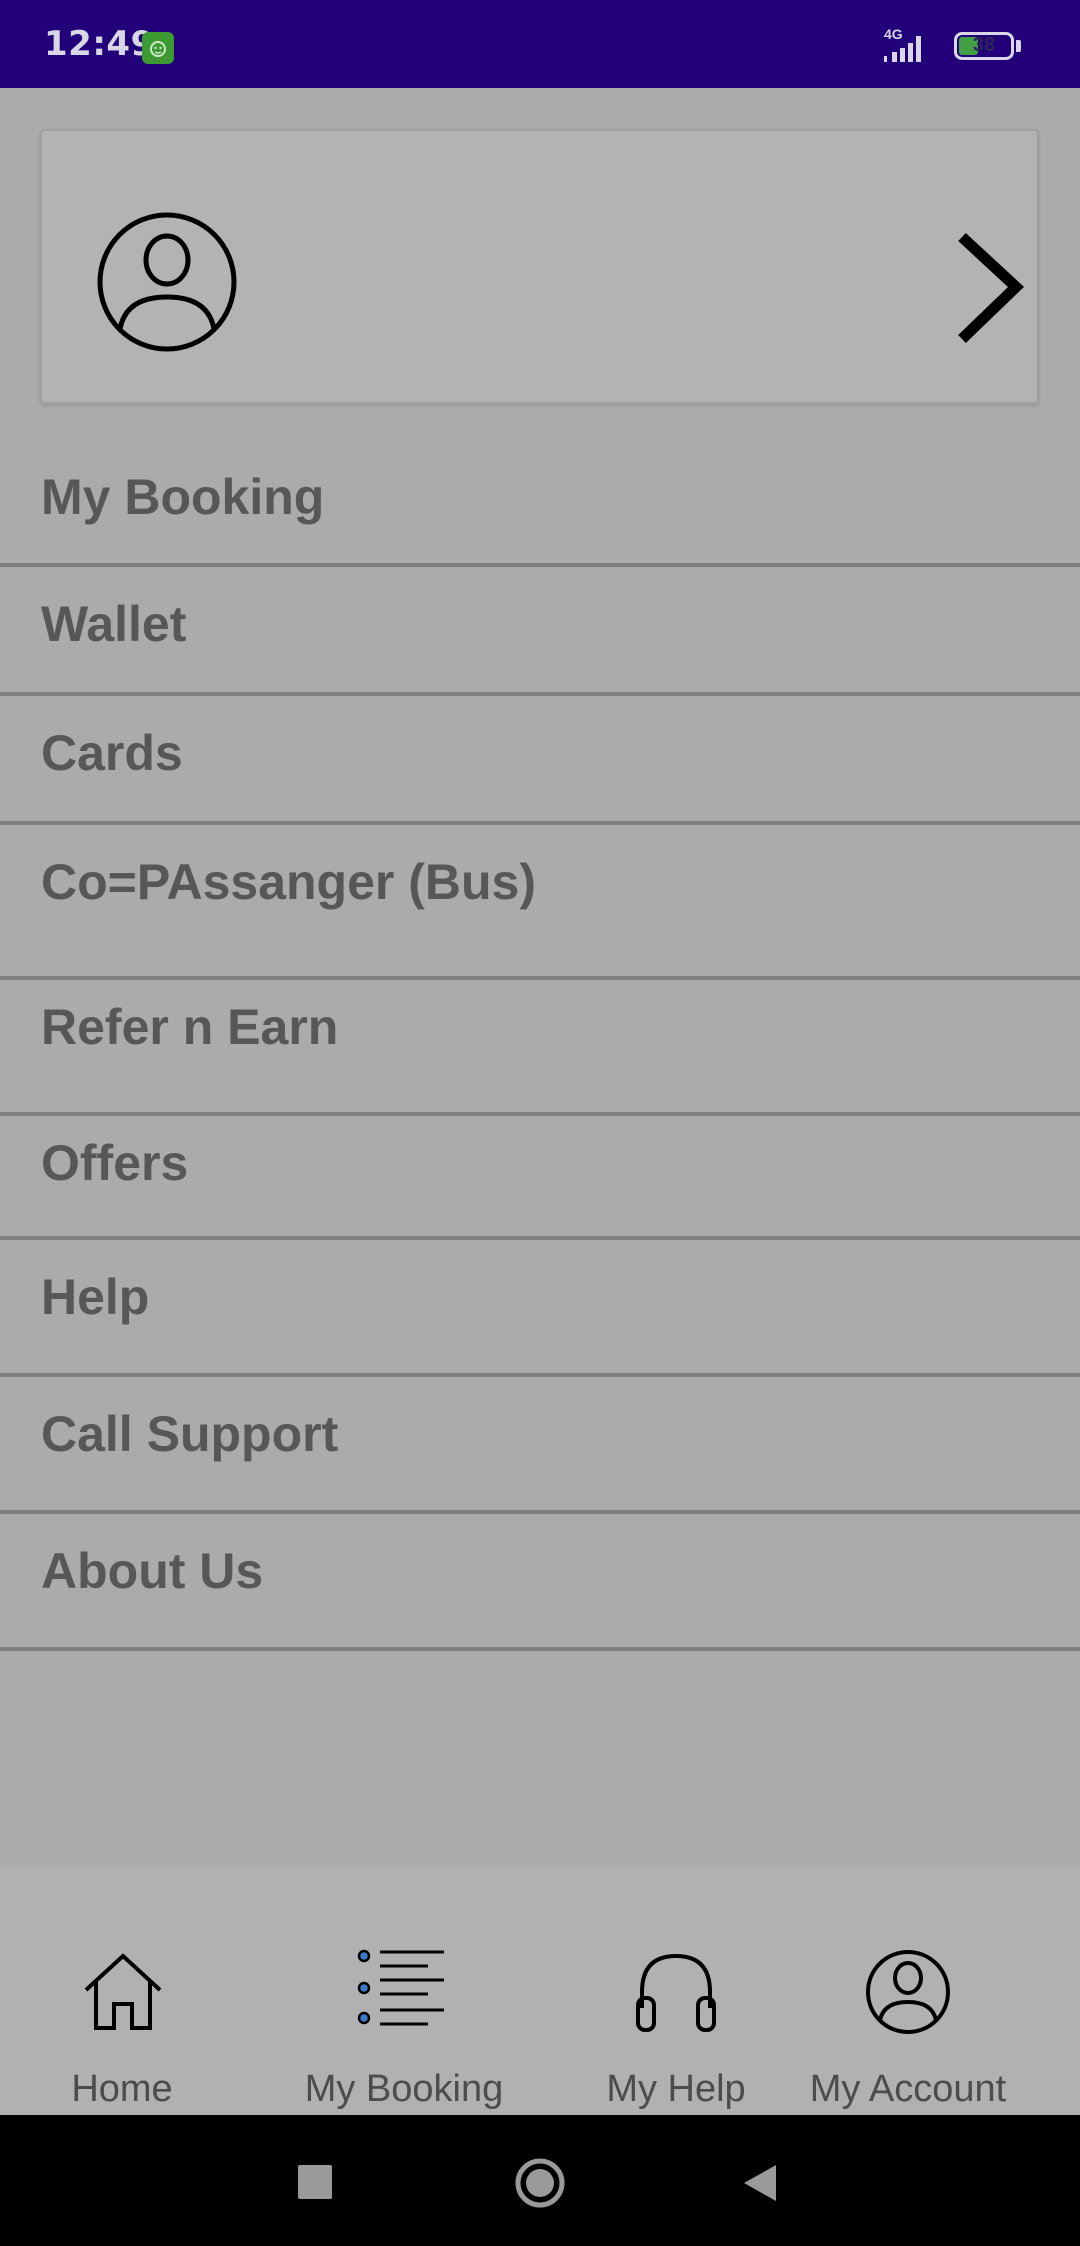  Describe the element at coordinates (99, 44) in the screenshot. I see `status-time: 12:49` at that location.